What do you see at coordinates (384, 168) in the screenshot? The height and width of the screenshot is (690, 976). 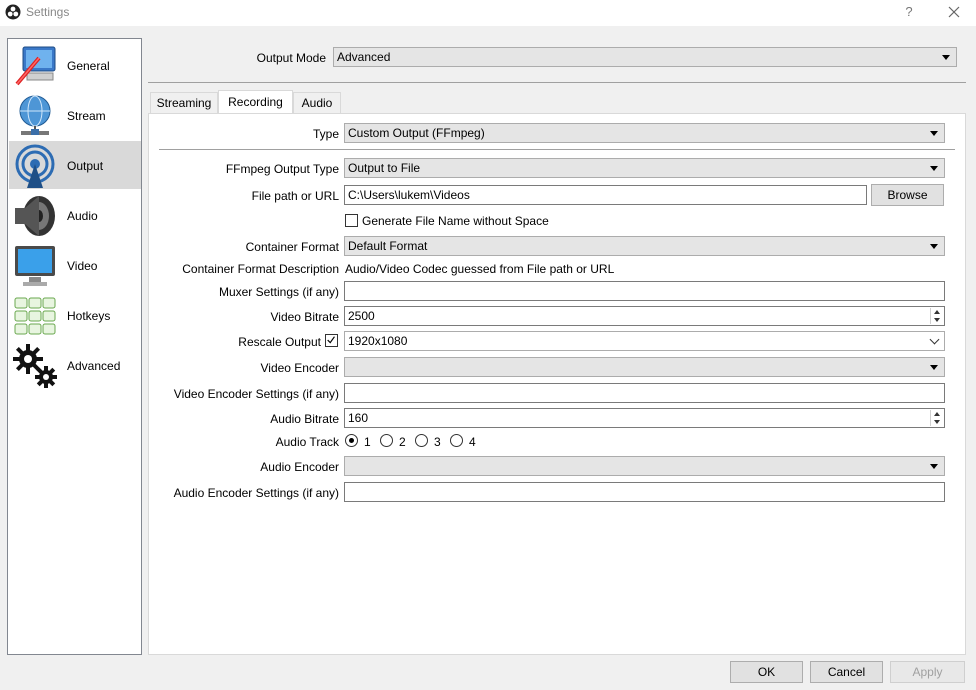 I see `ffmpeg-output-type-value: Output to File` at bounding box center [384, 168].